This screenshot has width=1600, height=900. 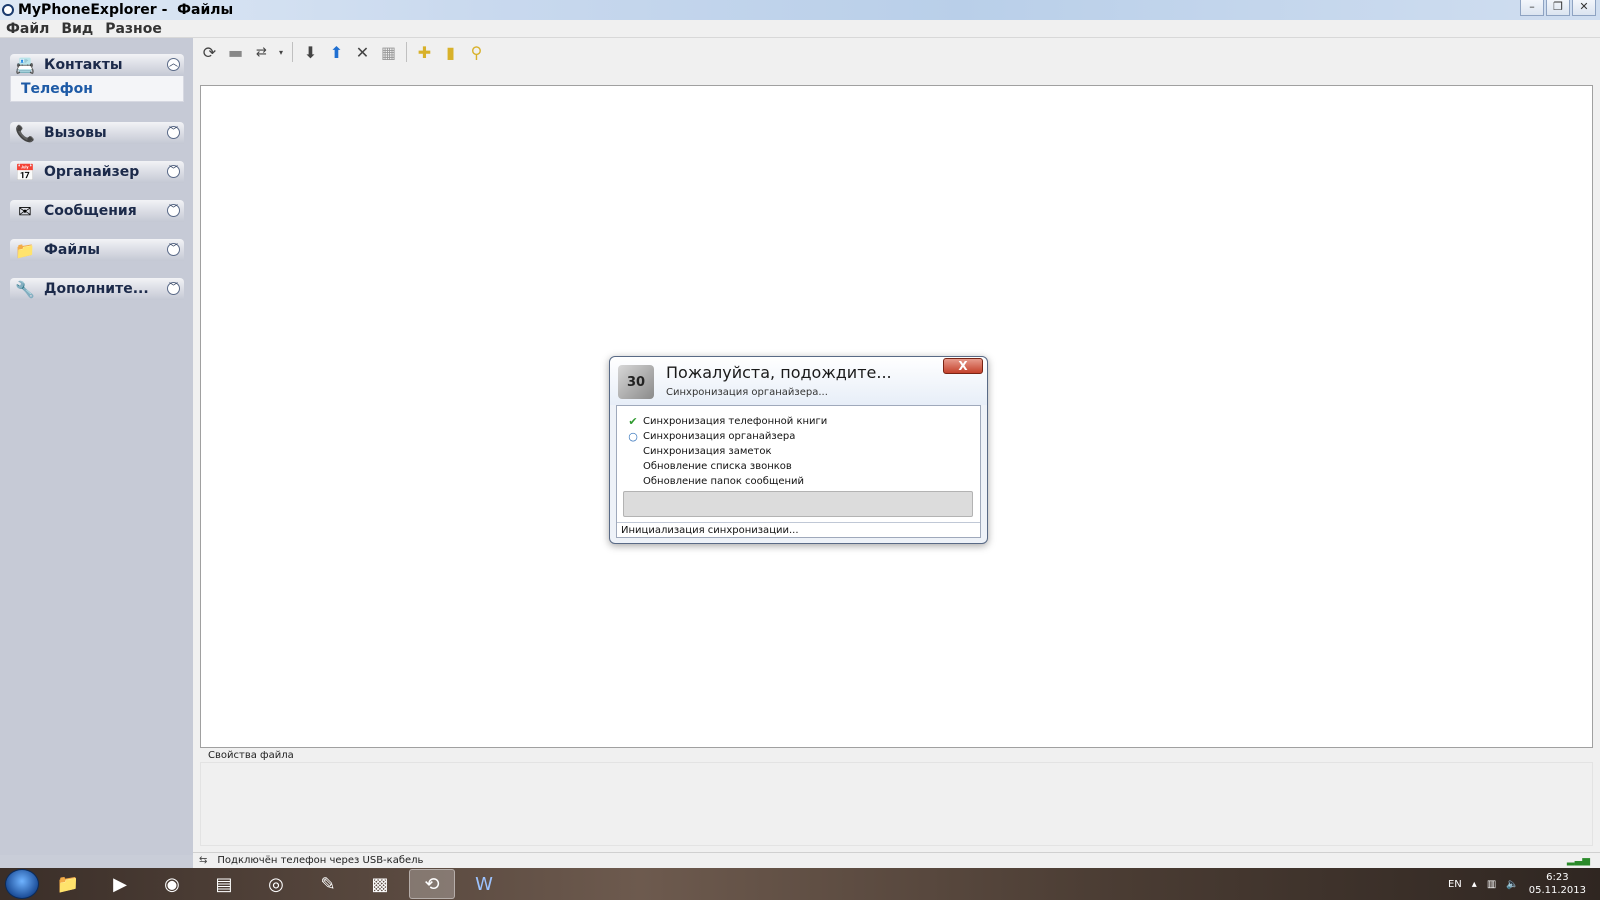 I want to click on sidebar-group-extras: 🔧 Дополните... ﹀, so click(x=97, y=289).